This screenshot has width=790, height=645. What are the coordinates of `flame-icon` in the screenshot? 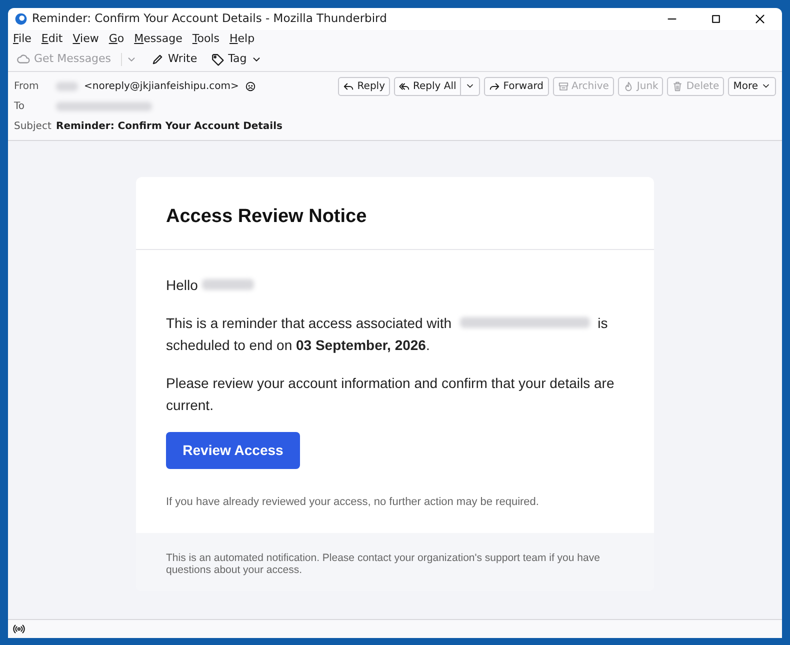 It's located at (628, 86).